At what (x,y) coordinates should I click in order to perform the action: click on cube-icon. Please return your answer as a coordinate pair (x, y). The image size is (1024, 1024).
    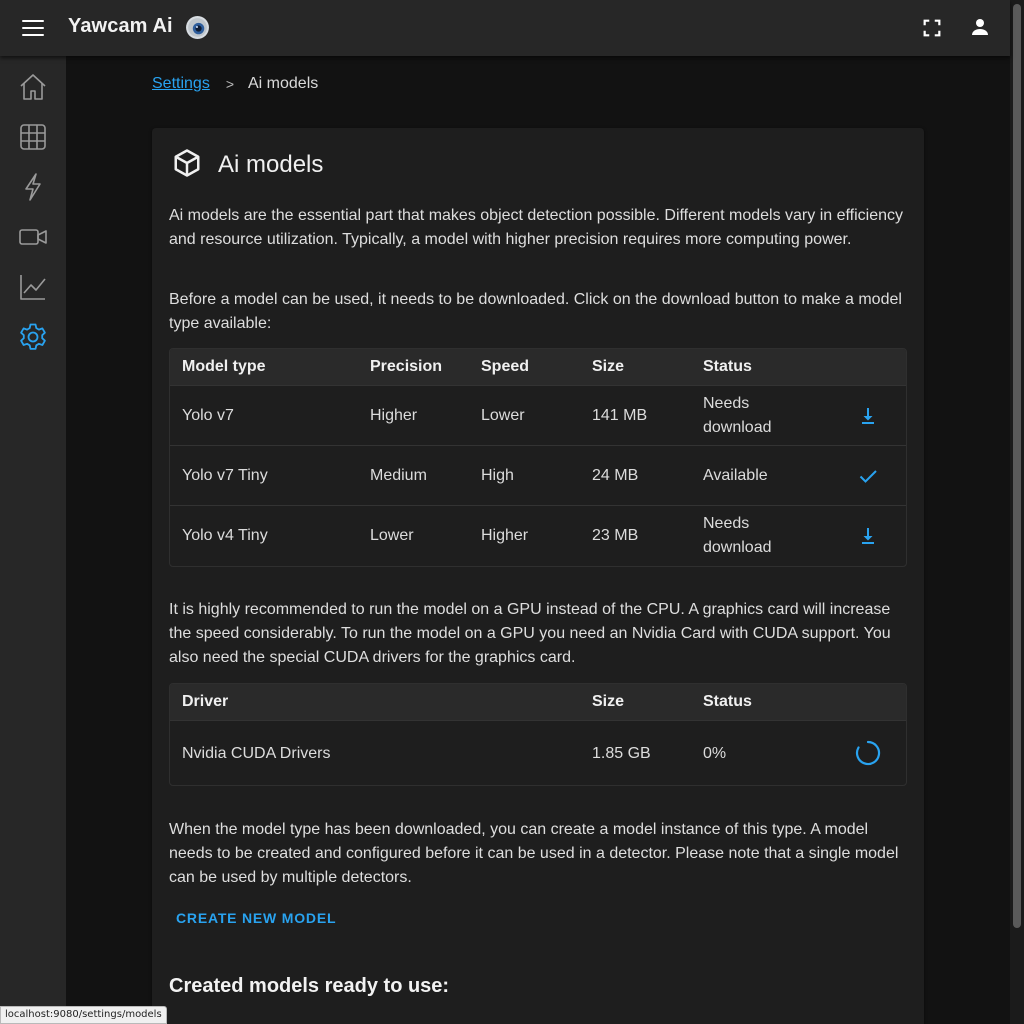
    Looking at the image, I should click on (187, 163).